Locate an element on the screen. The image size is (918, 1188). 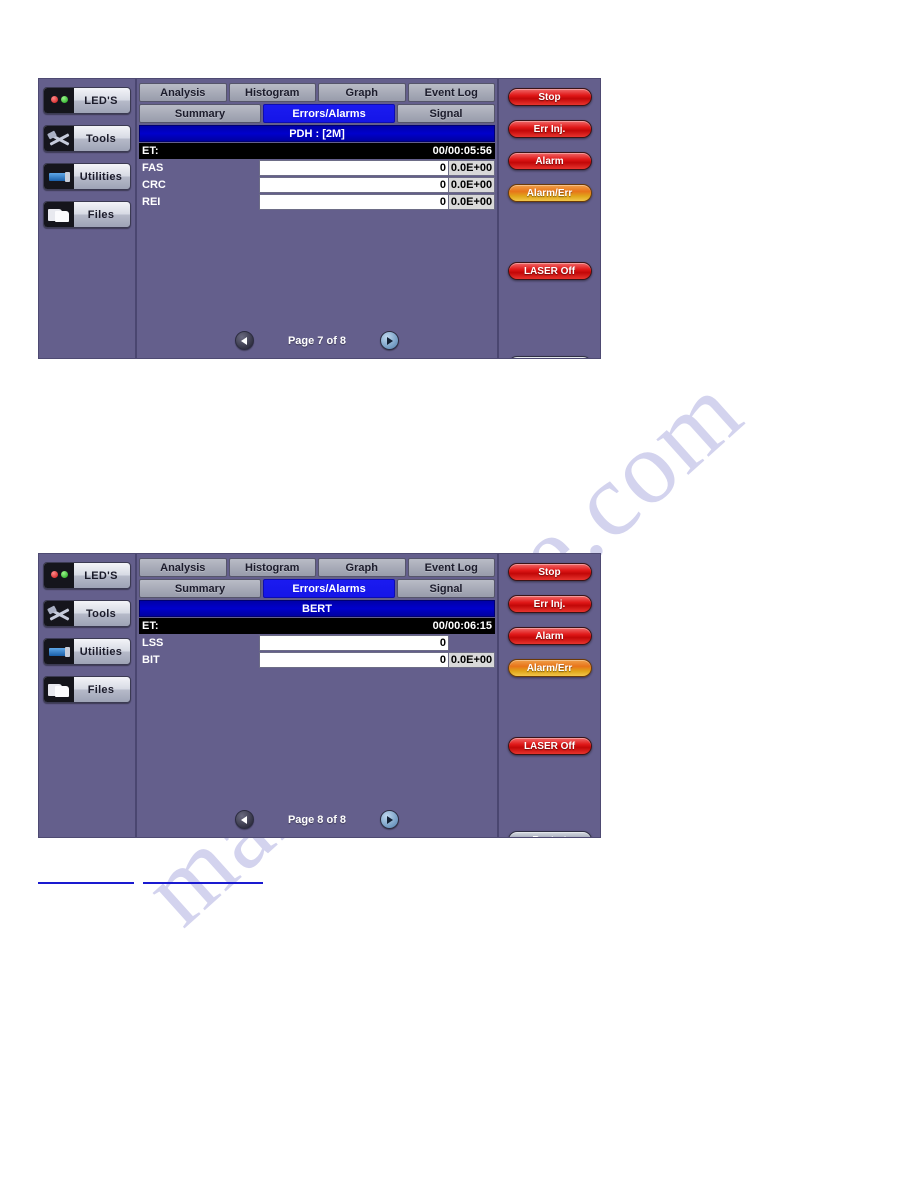
sidebar-item-label: Tools is located at coordinates (100, 613).